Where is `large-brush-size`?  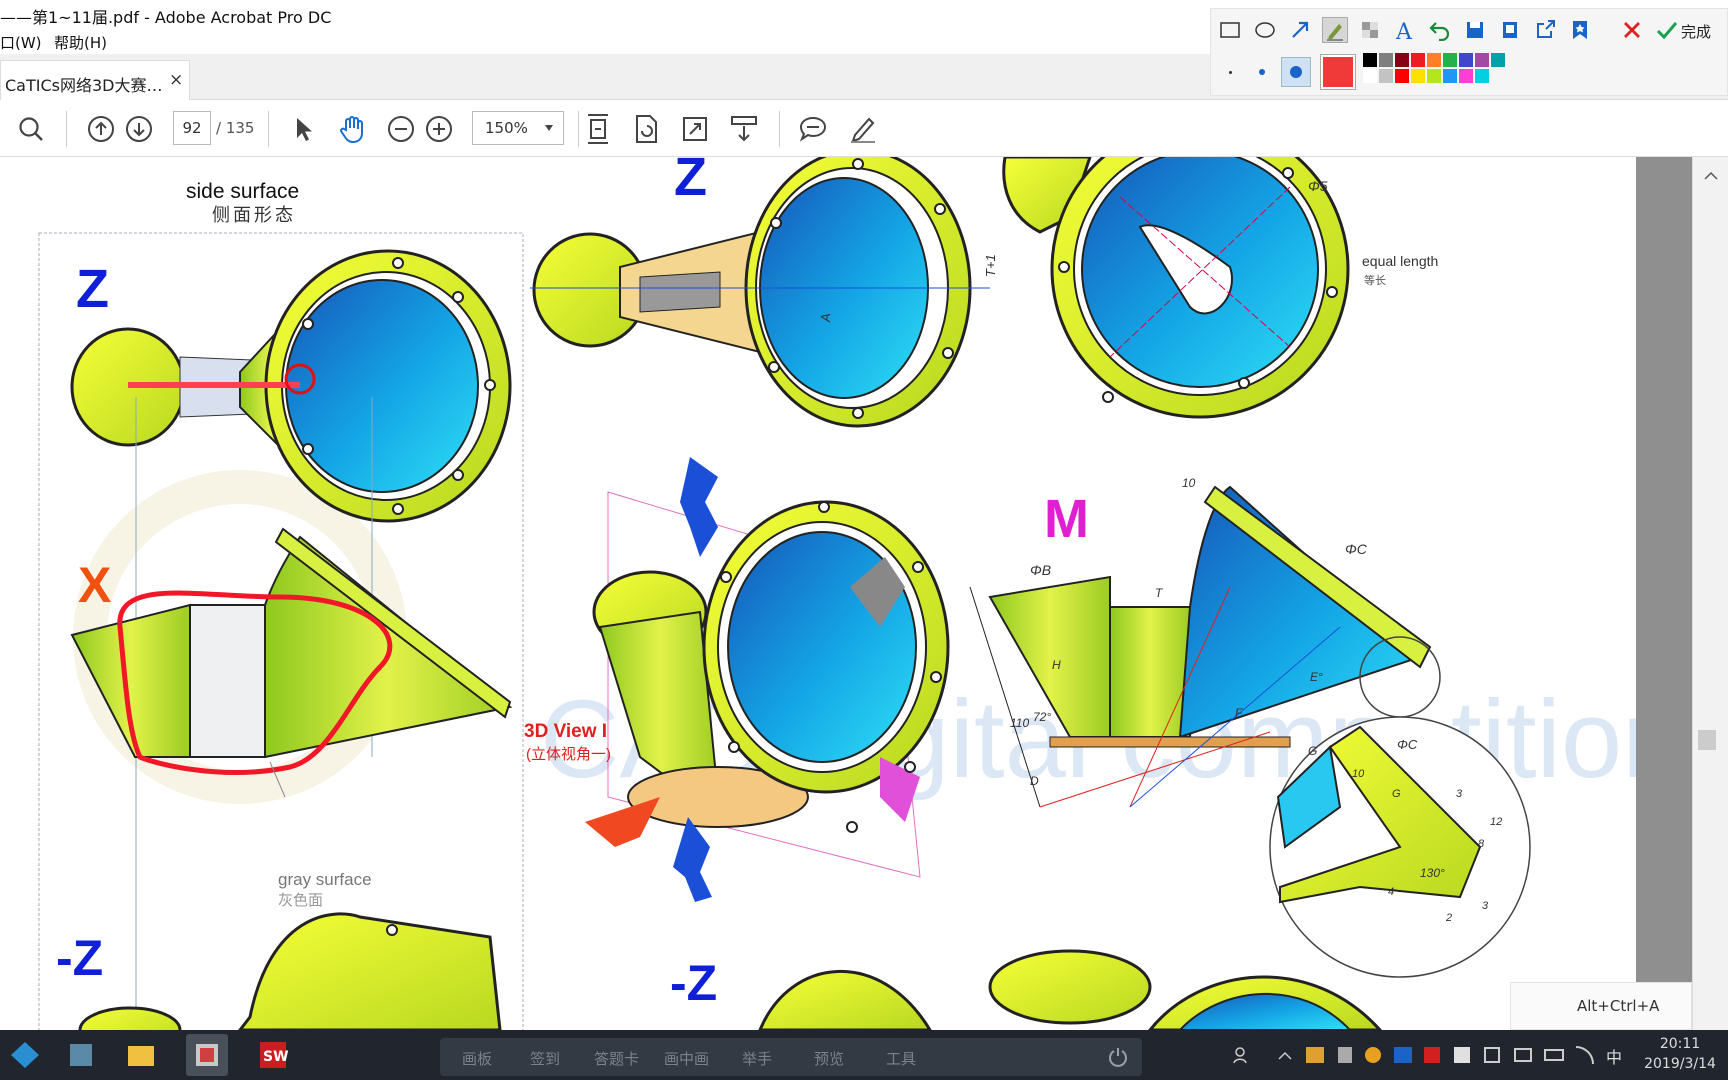
large-brush-size is located at coordinates (1296, 72).